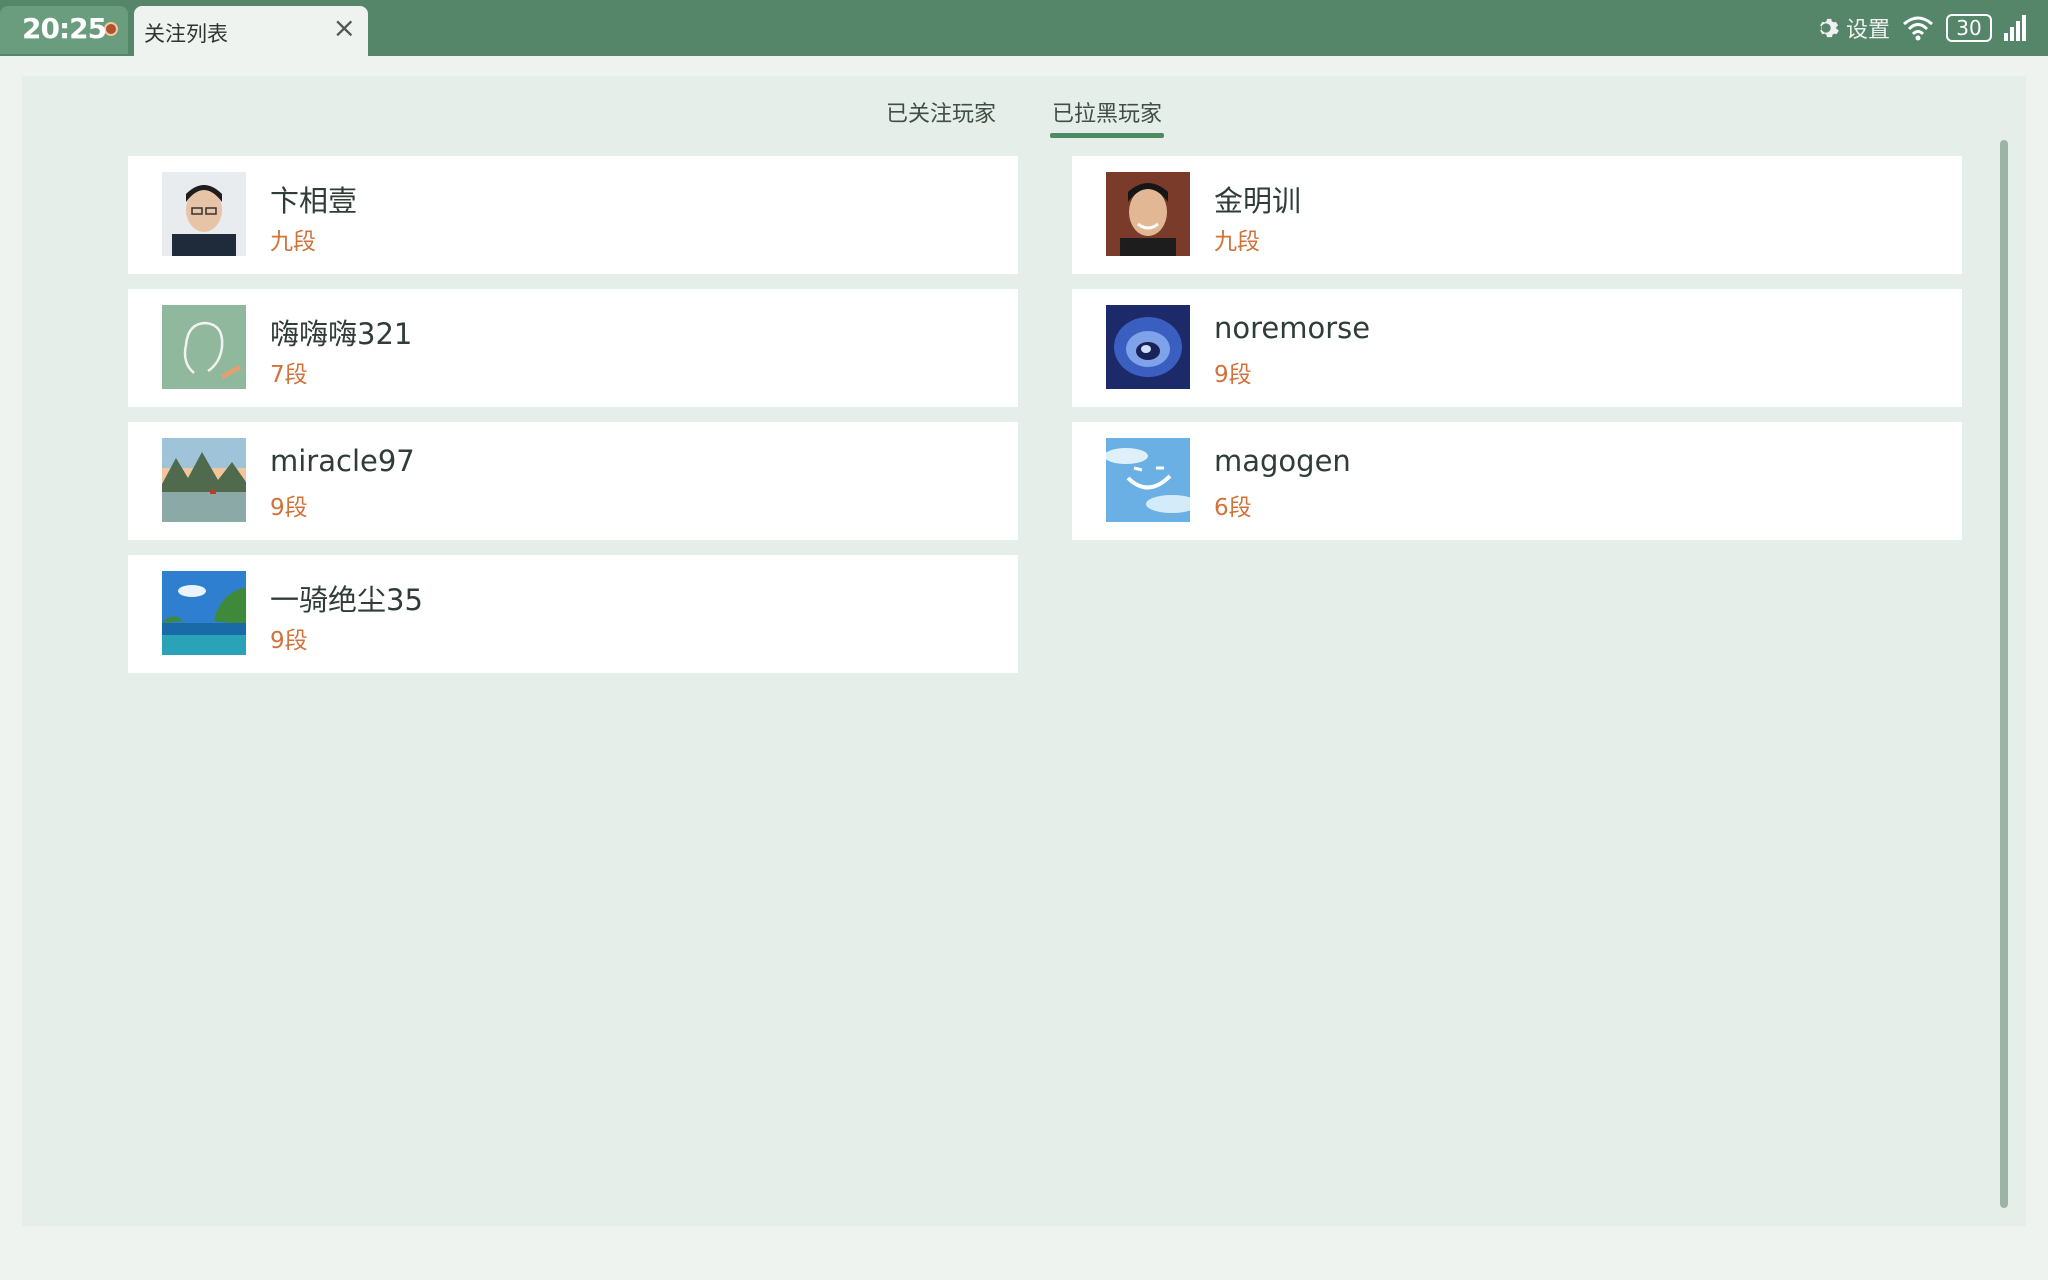 This screenshot has height=1280, width=2048. I want to click on tab-followed-players: 已关注玩家, so click(941, 116).